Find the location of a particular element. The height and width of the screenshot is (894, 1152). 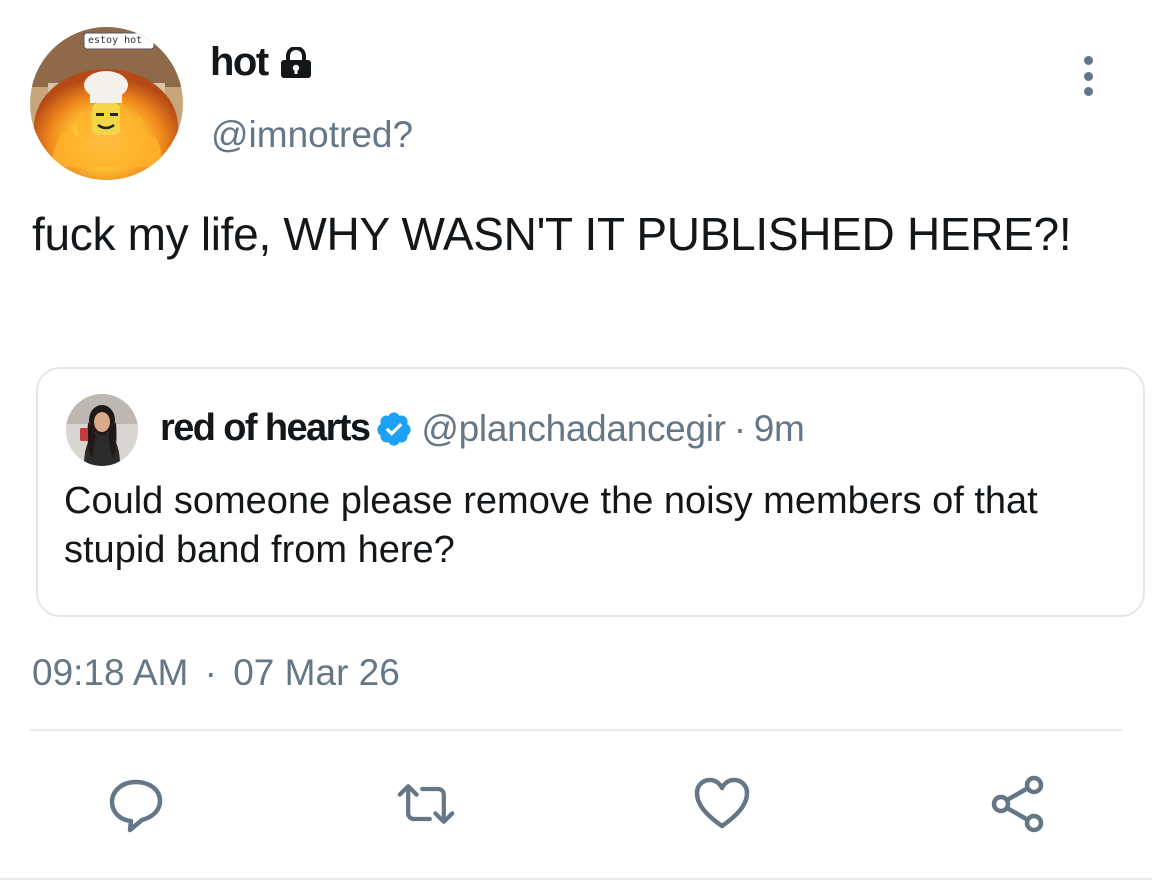

author-display-name: hot is located at coordinates (239, 62).